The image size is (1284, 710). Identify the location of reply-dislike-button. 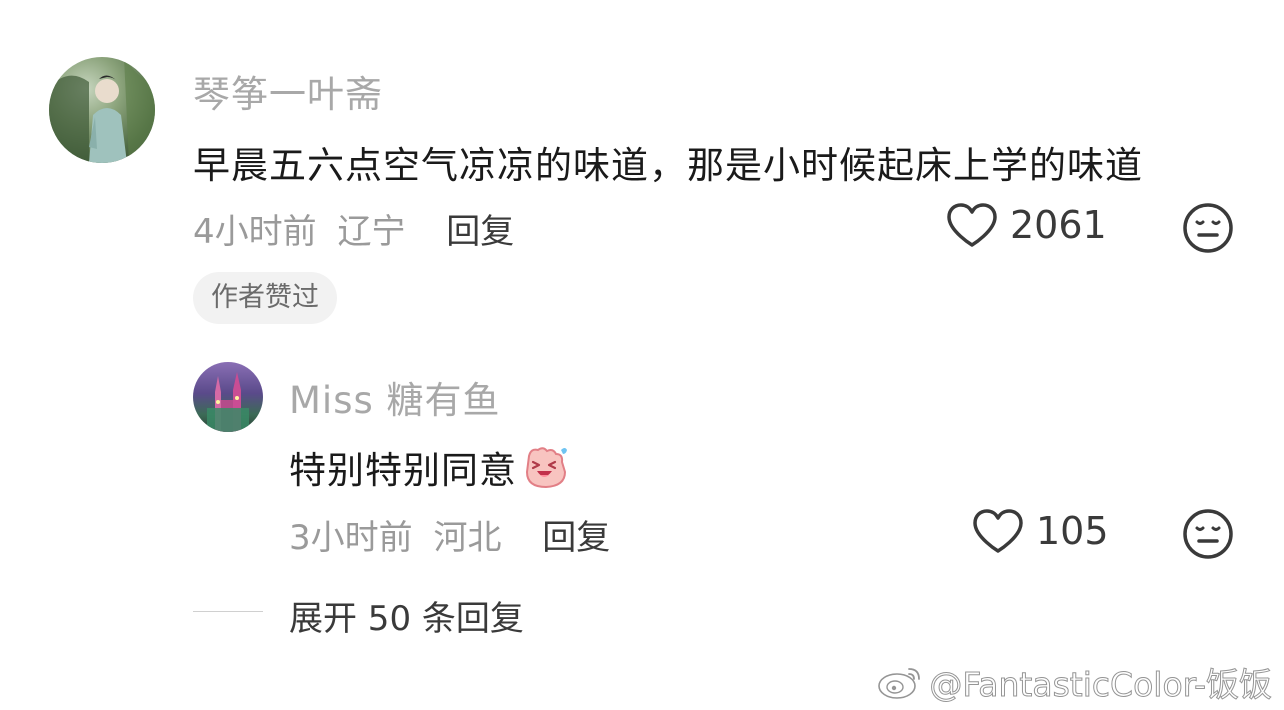
(1208, 534).